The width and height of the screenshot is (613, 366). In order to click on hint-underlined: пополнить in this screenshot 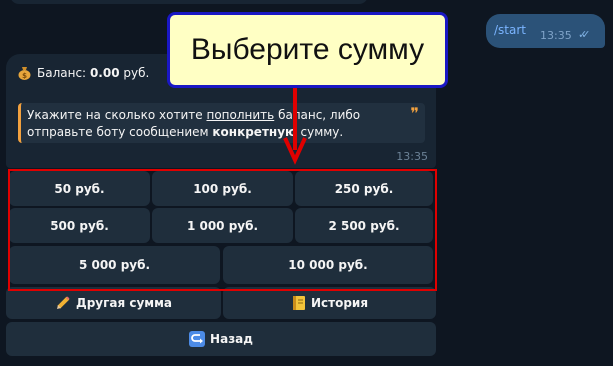, I will do `click(240, 115)`.